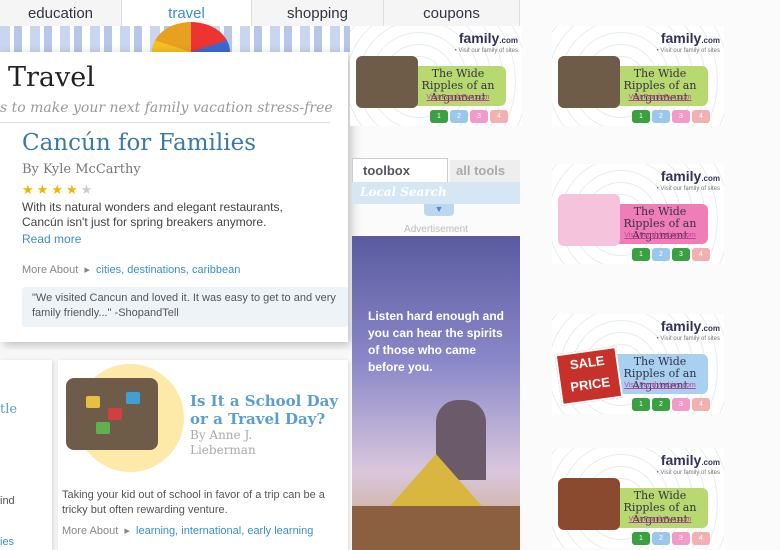  I want to click on partial-link: ies, so click(7, 542).